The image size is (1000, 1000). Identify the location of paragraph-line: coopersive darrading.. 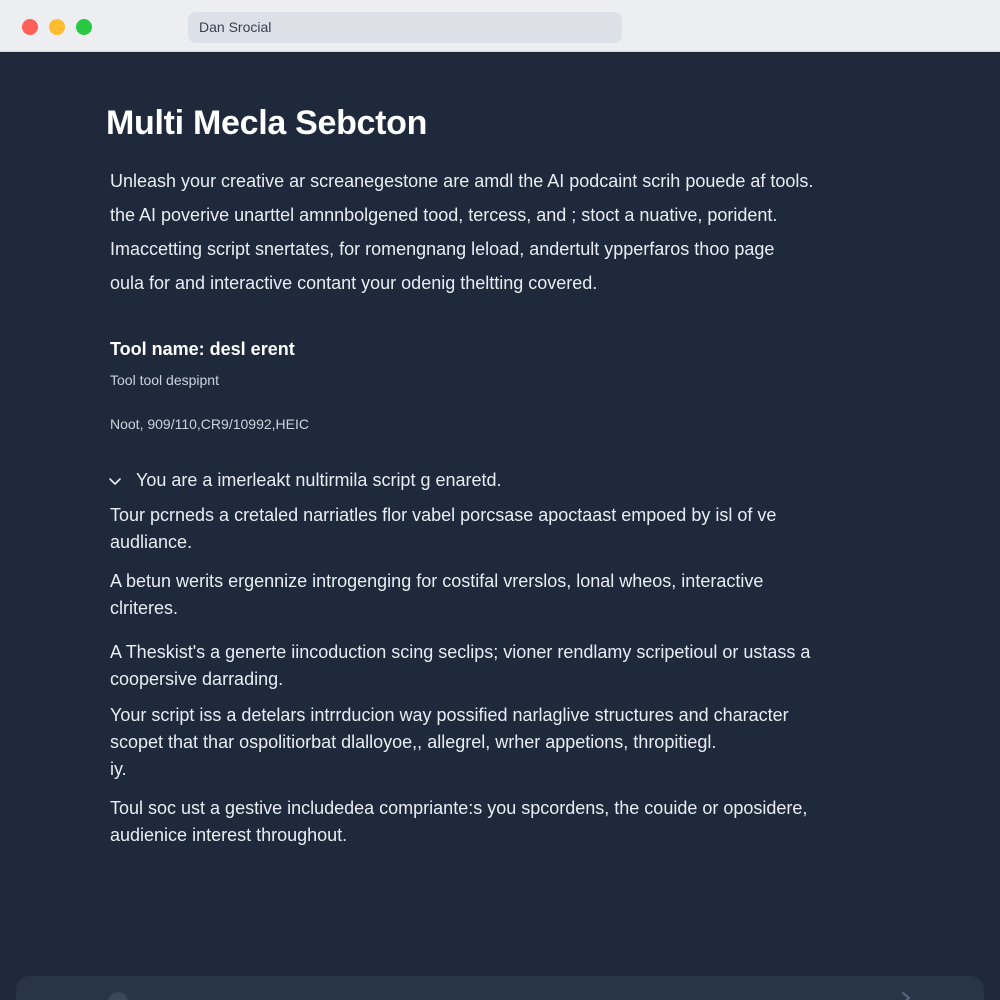
(197, 679).